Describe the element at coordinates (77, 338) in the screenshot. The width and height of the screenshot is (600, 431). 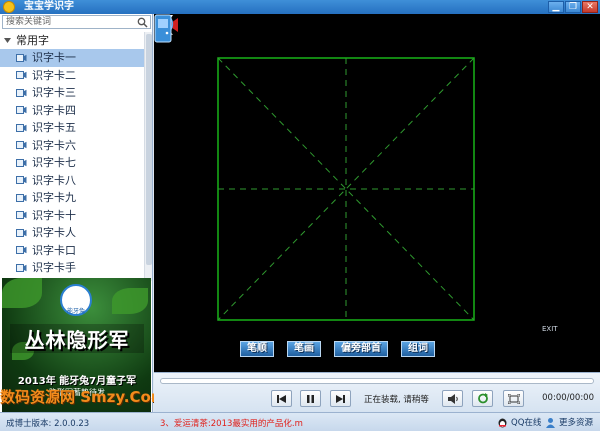
I see `promo-title: 丛林隐形军` at that location.